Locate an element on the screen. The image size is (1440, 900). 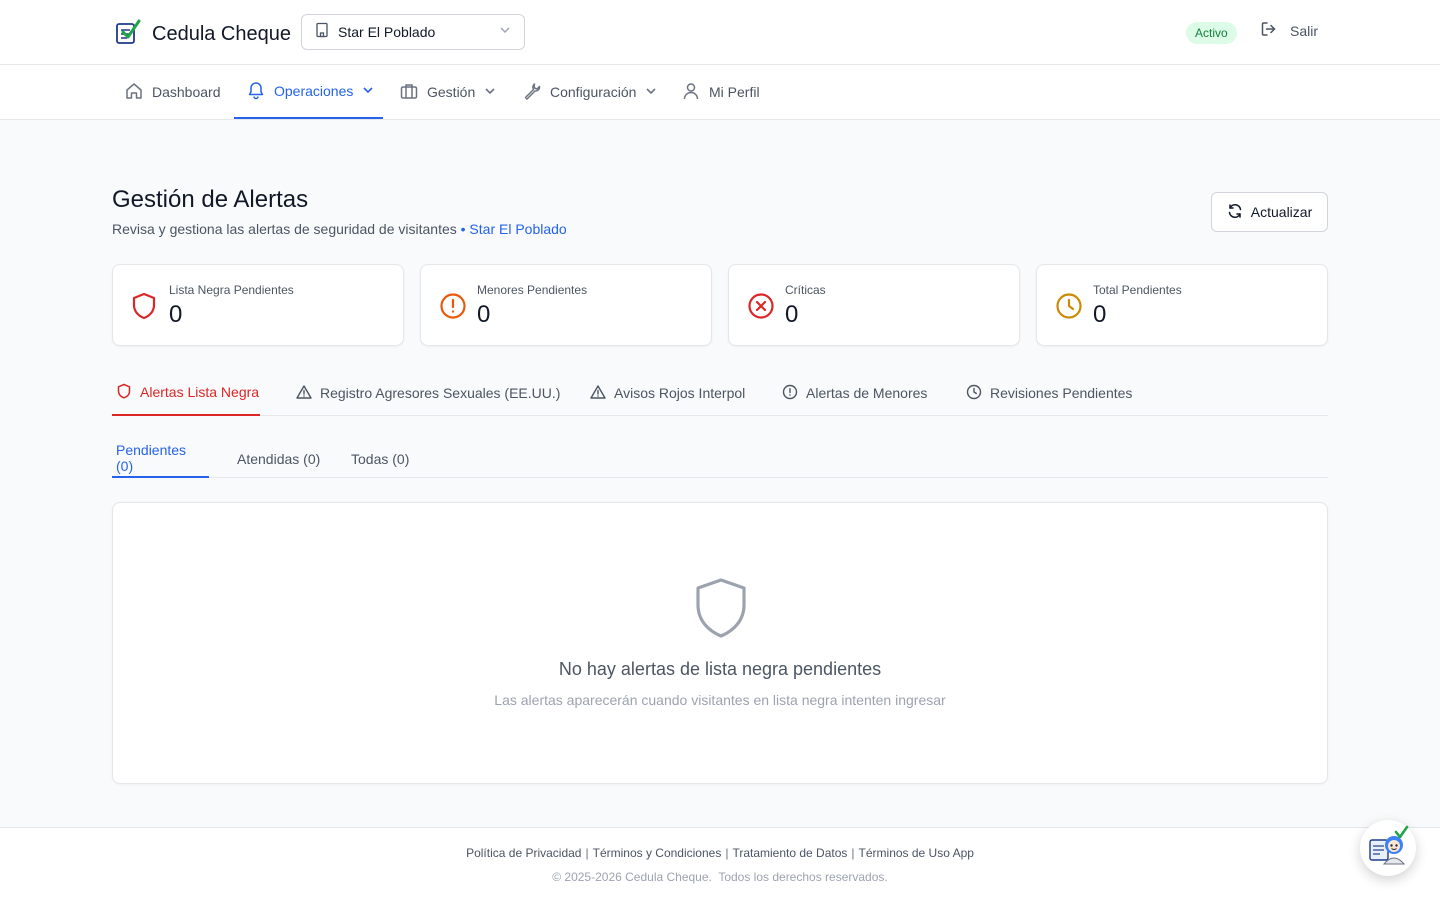
page-subtitle-site: • Star El Poblado is located at coordinates (513, 229).